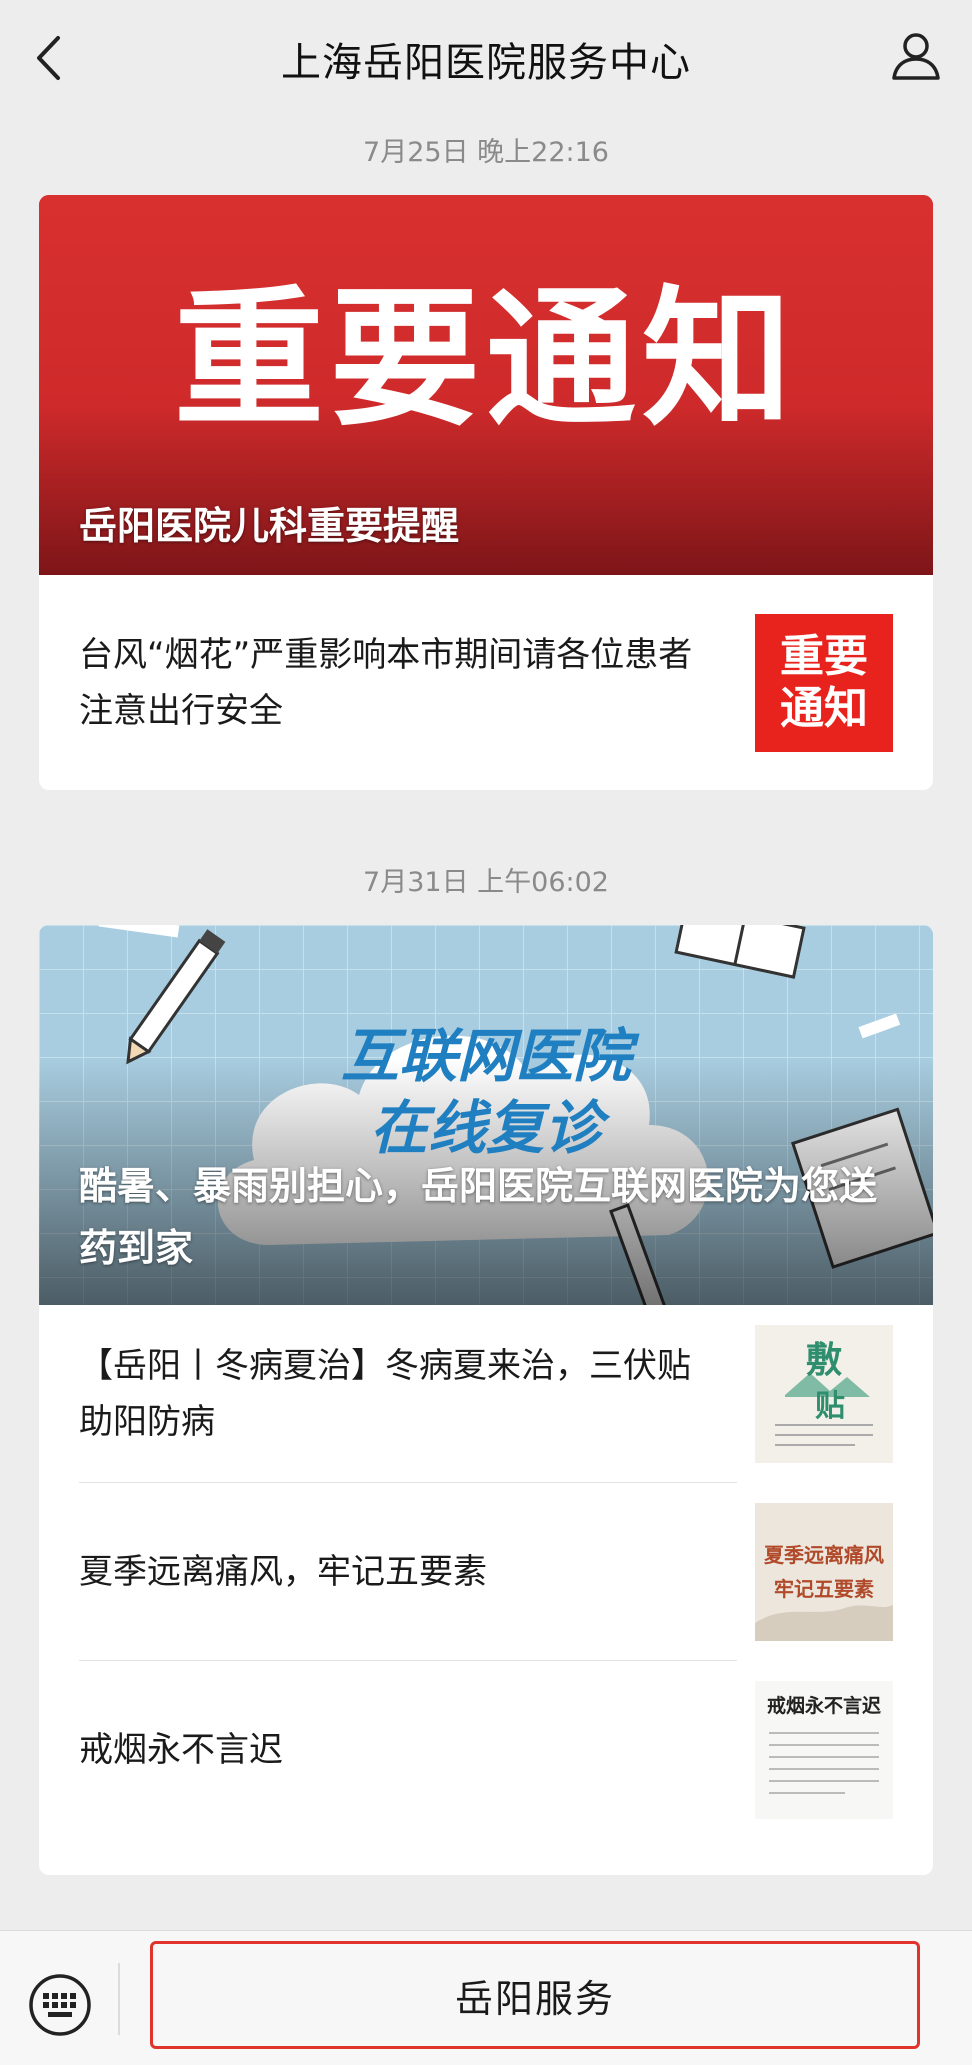 The width and height of the screenshot is (972, 2065). I want to click on chevron-left-icon, so click(48, 58).